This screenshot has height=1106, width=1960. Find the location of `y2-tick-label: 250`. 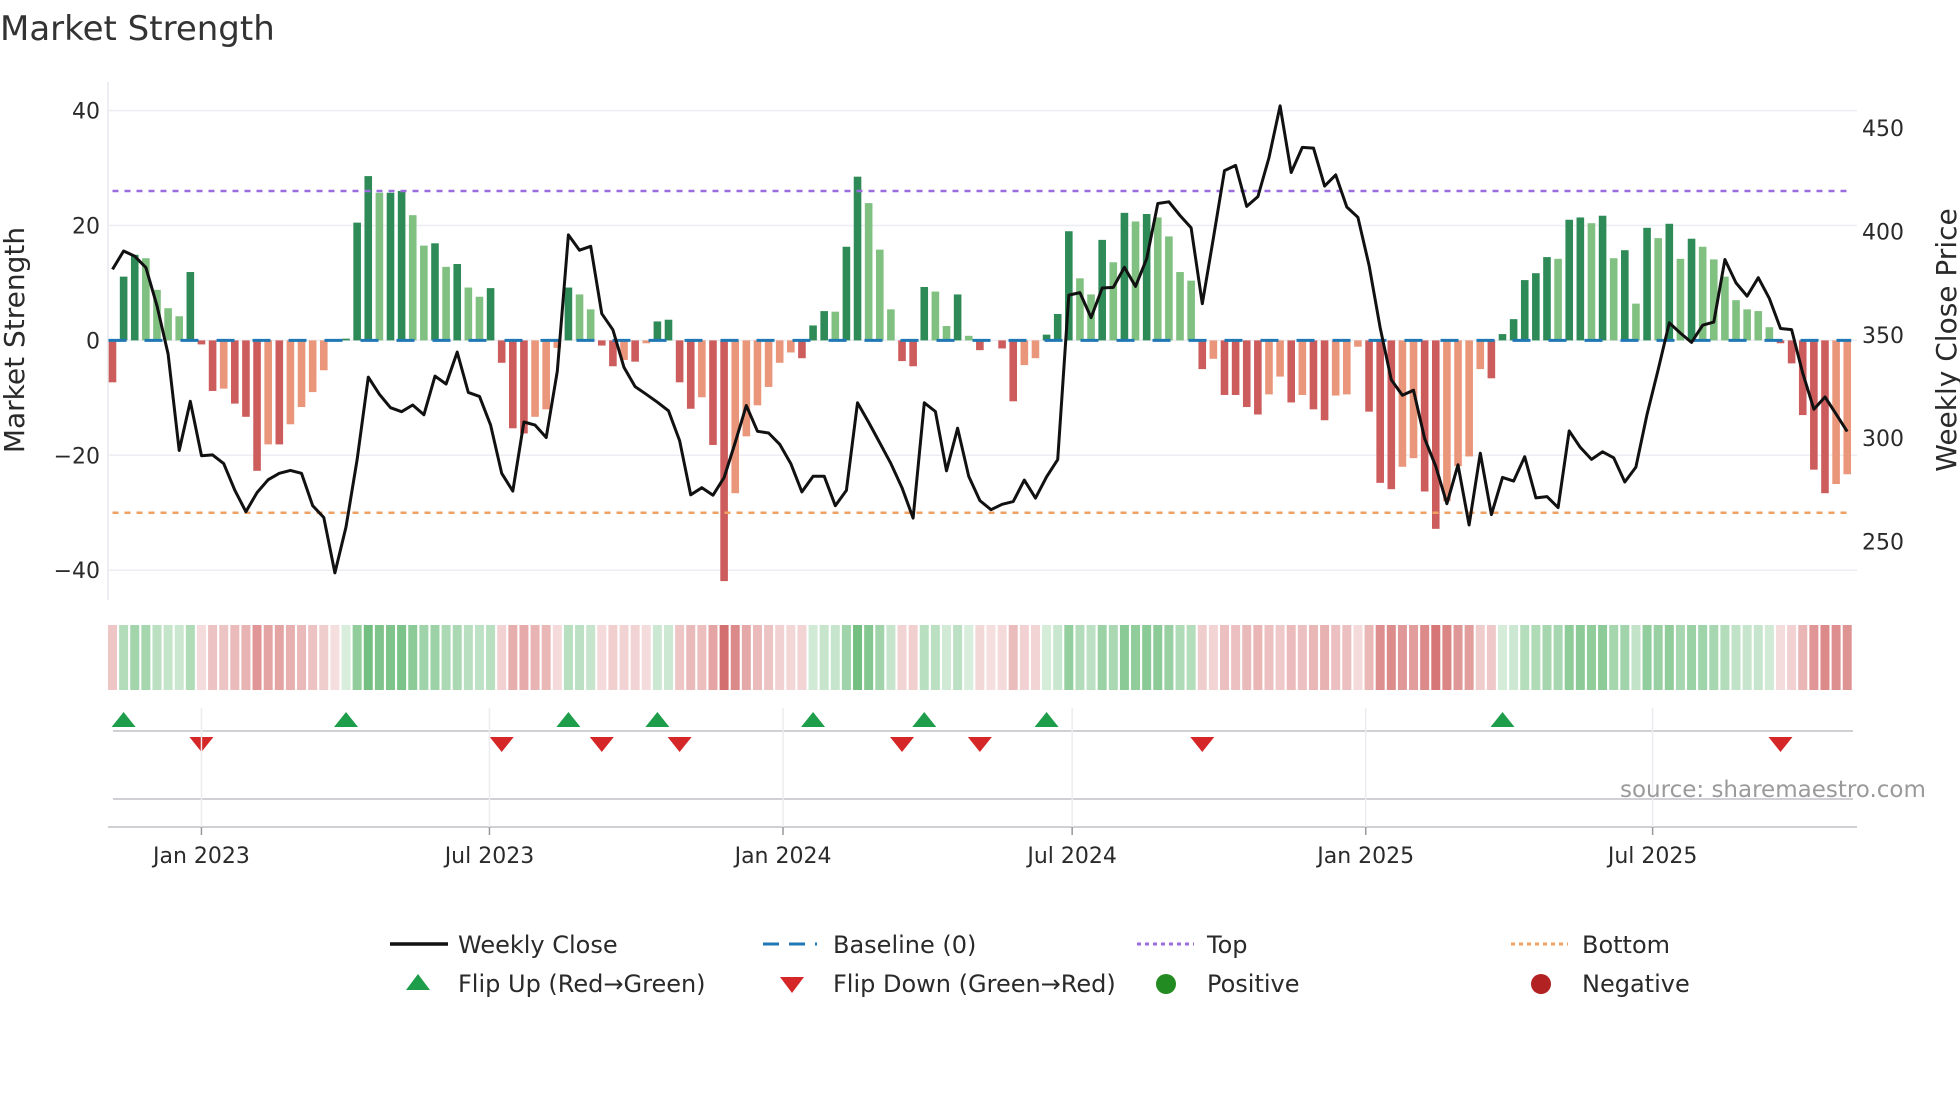

y2-tick-label: 250 is located at coordinates (1883, 543).